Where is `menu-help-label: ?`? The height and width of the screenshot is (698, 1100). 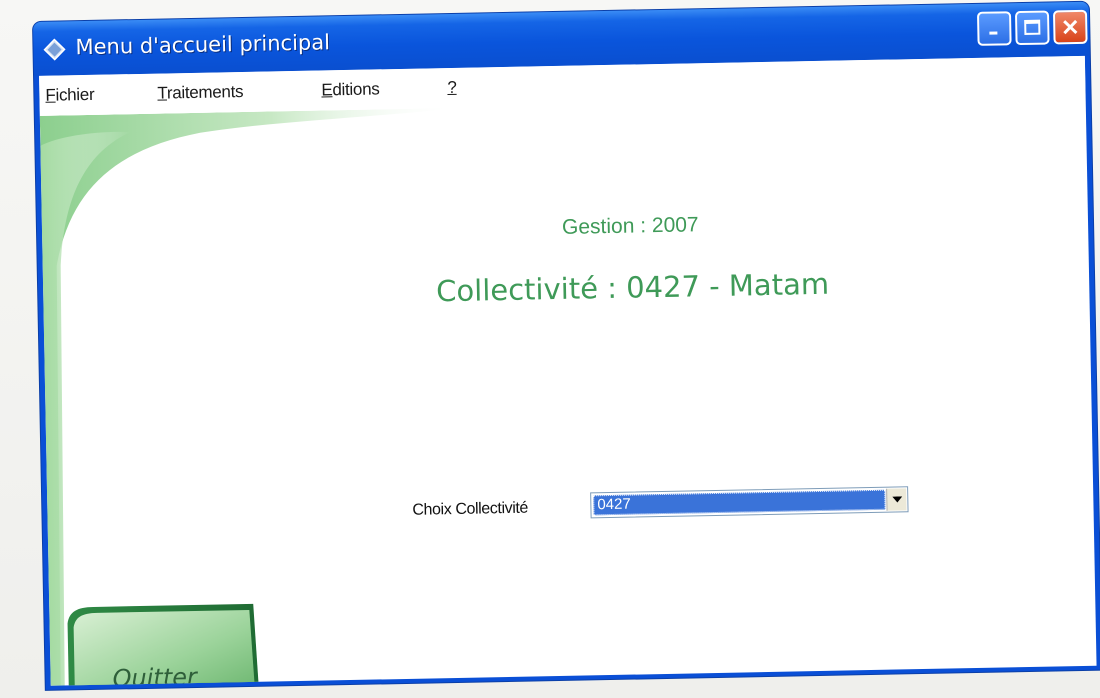 menu-help-label: ? is located at coordinates (452, 87).